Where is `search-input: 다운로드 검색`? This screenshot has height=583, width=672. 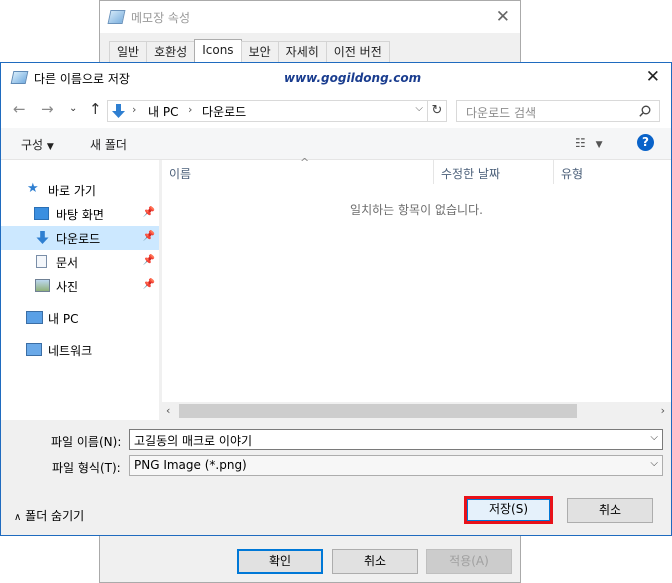
search-input: 다운로드 검색 is located at coordinates (501, 112).